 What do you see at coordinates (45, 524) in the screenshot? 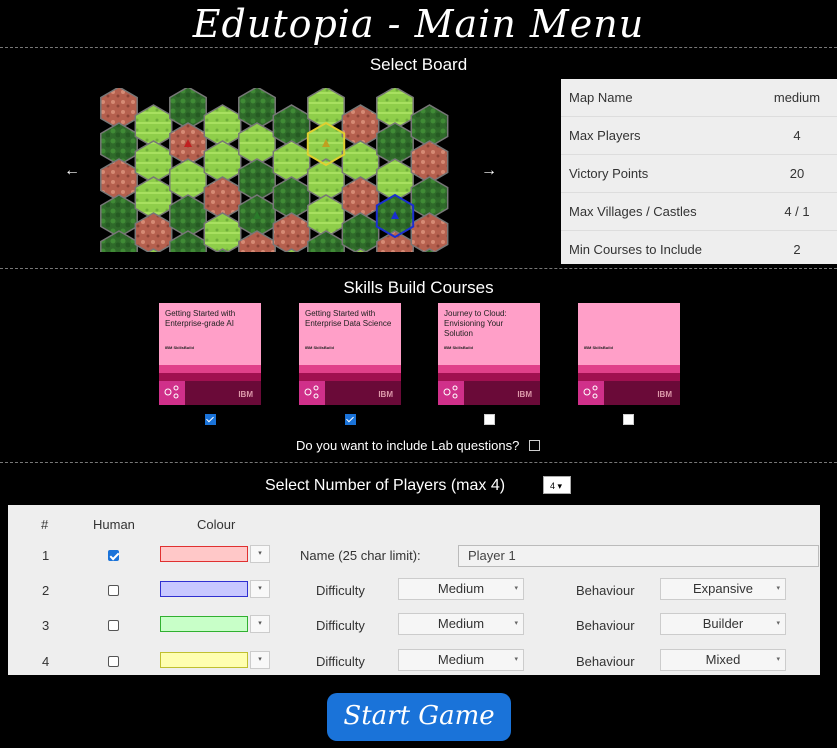
I see `col-num-header: #` at bounding box center [45, 524].